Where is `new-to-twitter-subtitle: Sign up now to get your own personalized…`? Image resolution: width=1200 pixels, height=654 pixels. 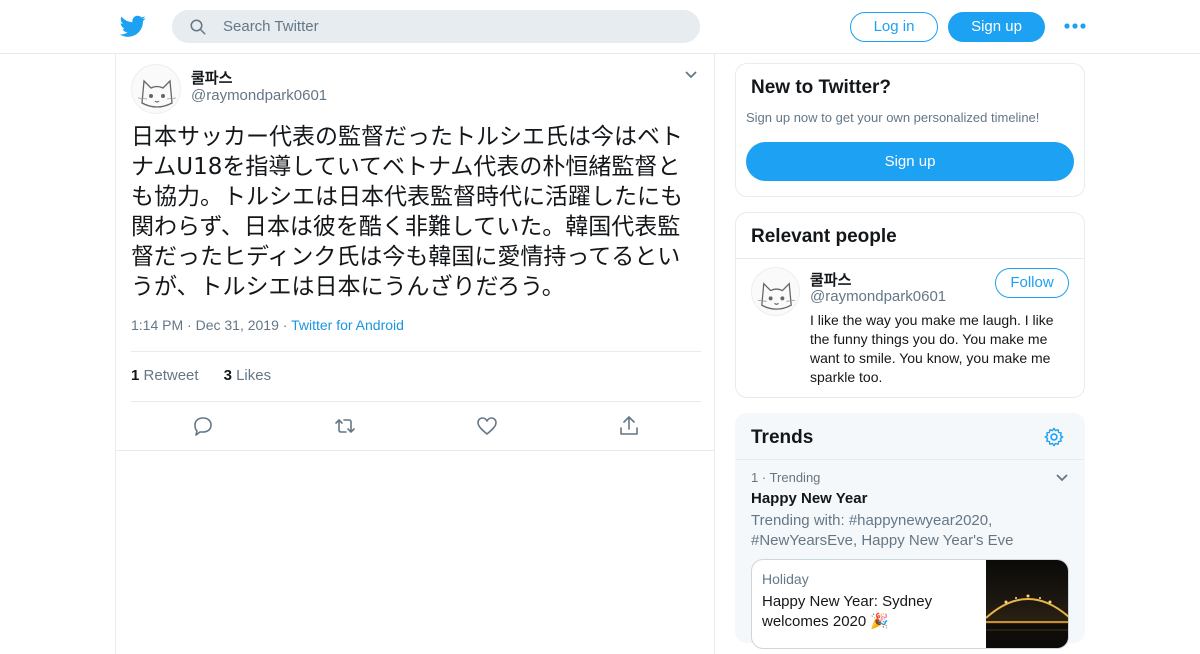
new-to-twitter-subtitle: Sign up now to get your own personalized… is located at coordinates (893, 117).